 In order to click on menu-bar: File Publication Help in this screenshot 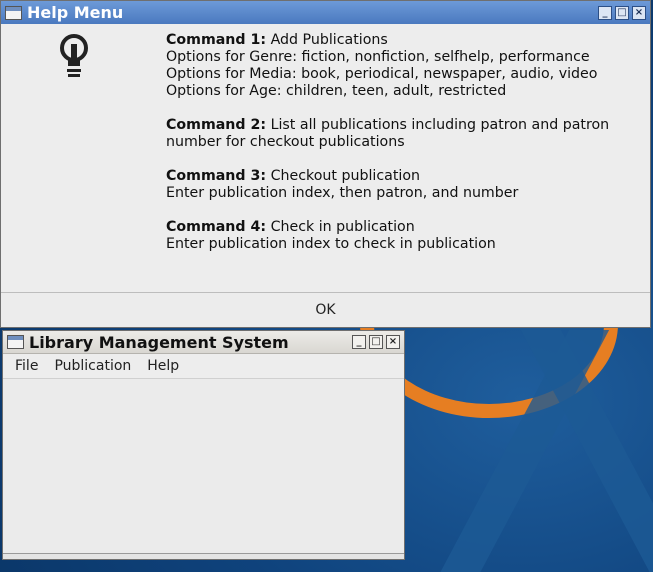, I will do `click(203, 366)`.